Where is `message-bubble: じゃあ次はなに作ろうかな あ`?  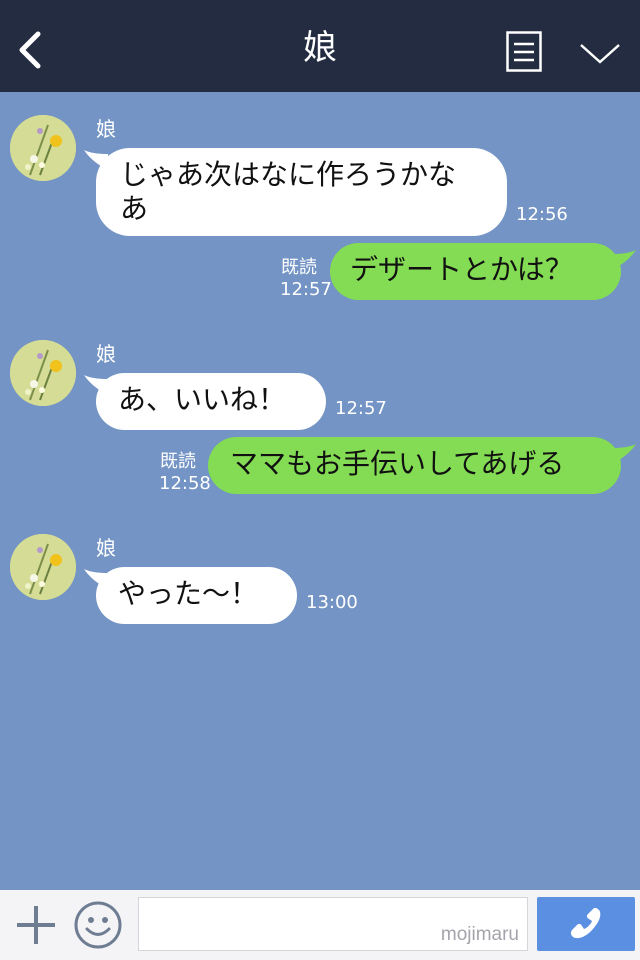 message-bubble: じゃあ次はなに作ろうかな あ is located at coordinates (301, 192).